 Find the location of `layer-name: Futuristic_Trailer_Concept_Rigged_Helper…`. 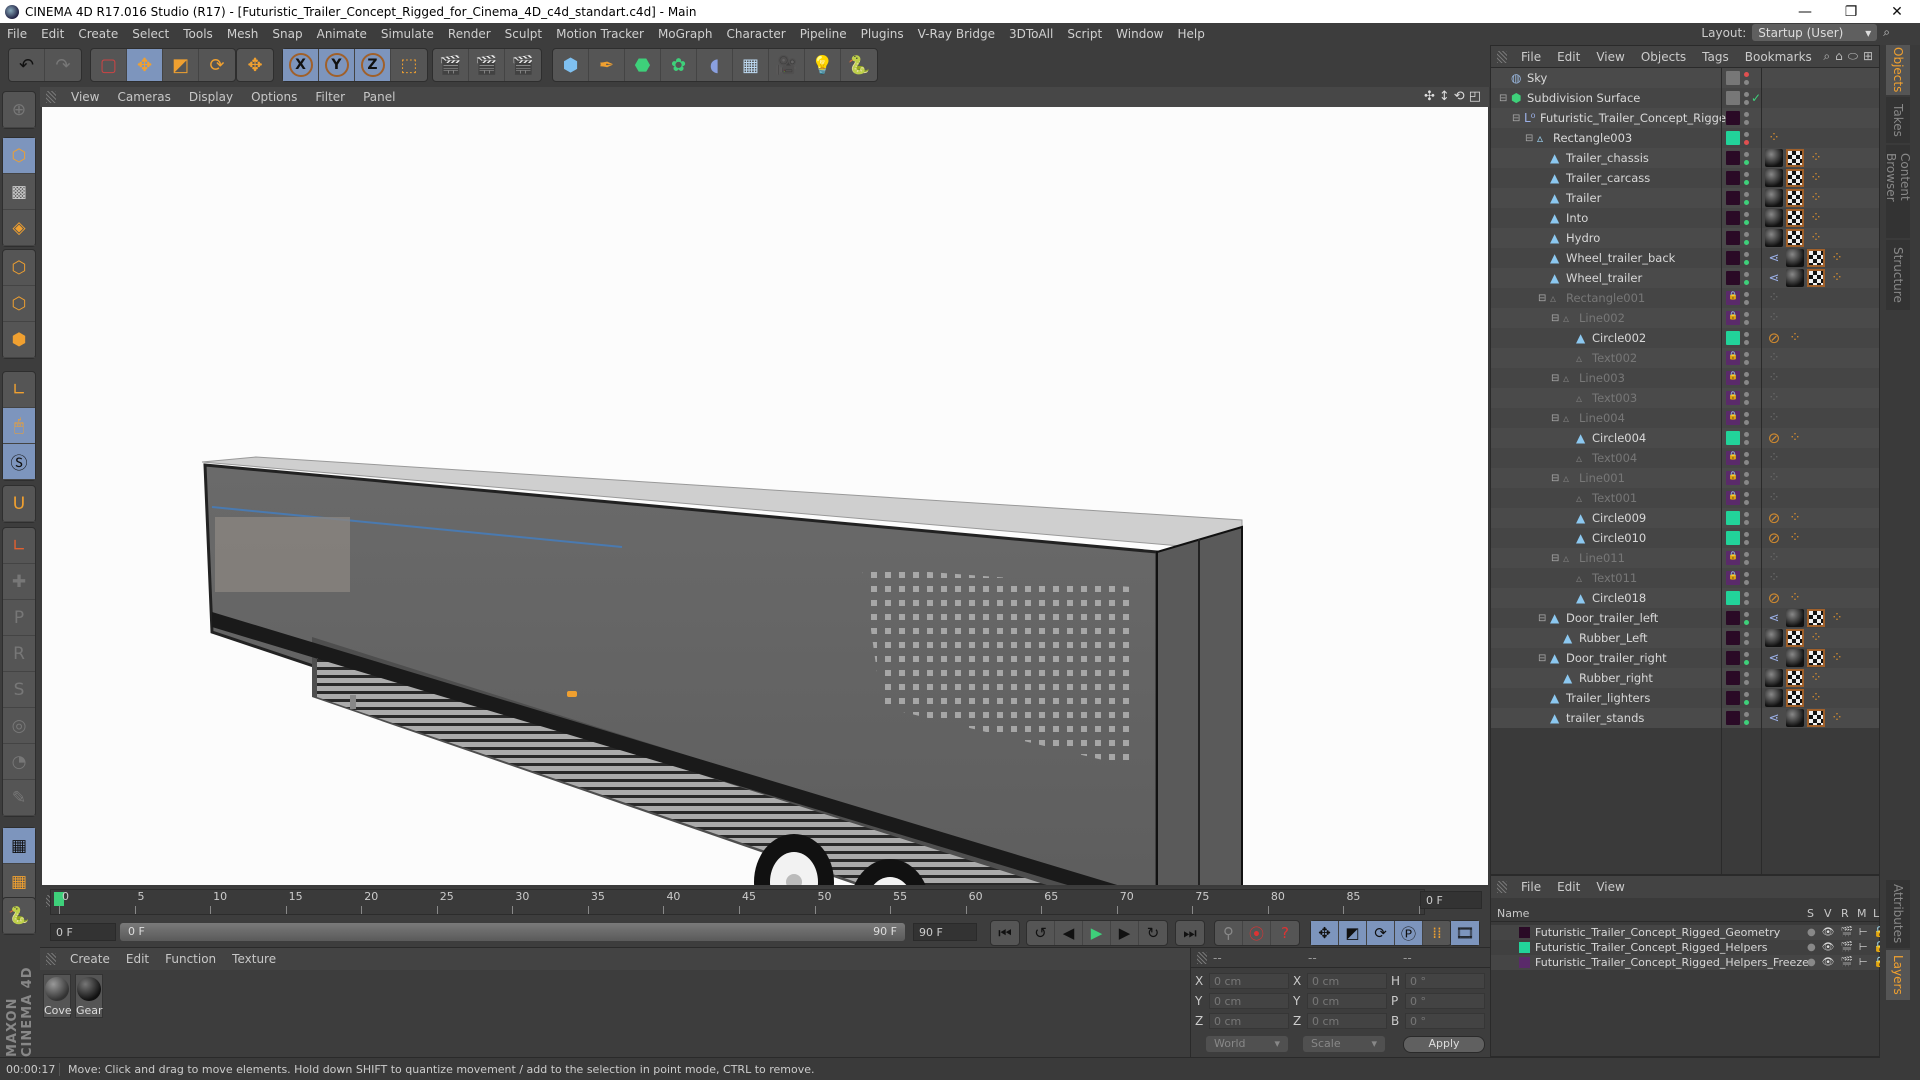

layer-name: Futuristic_Trailer_Concept_Rigged_Helper… is located at coordinates (1651, 947).